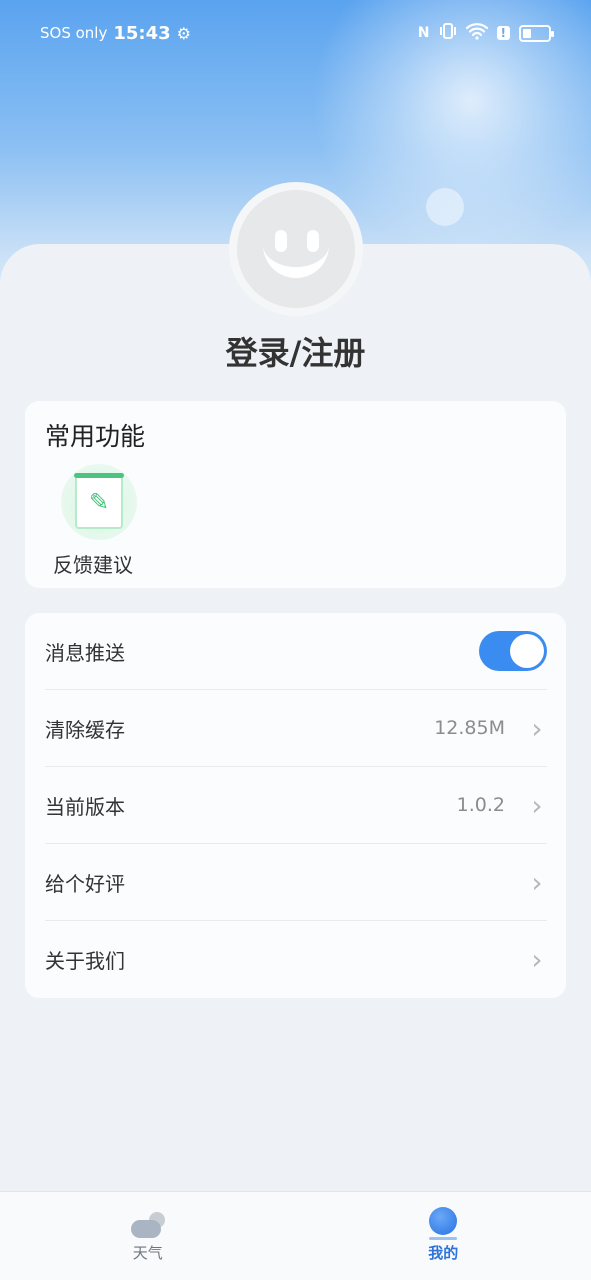  What do you see at coordinates (448, 33) in the screenshot?
I see `vibrate-icon` at bounding box center [448, 33].